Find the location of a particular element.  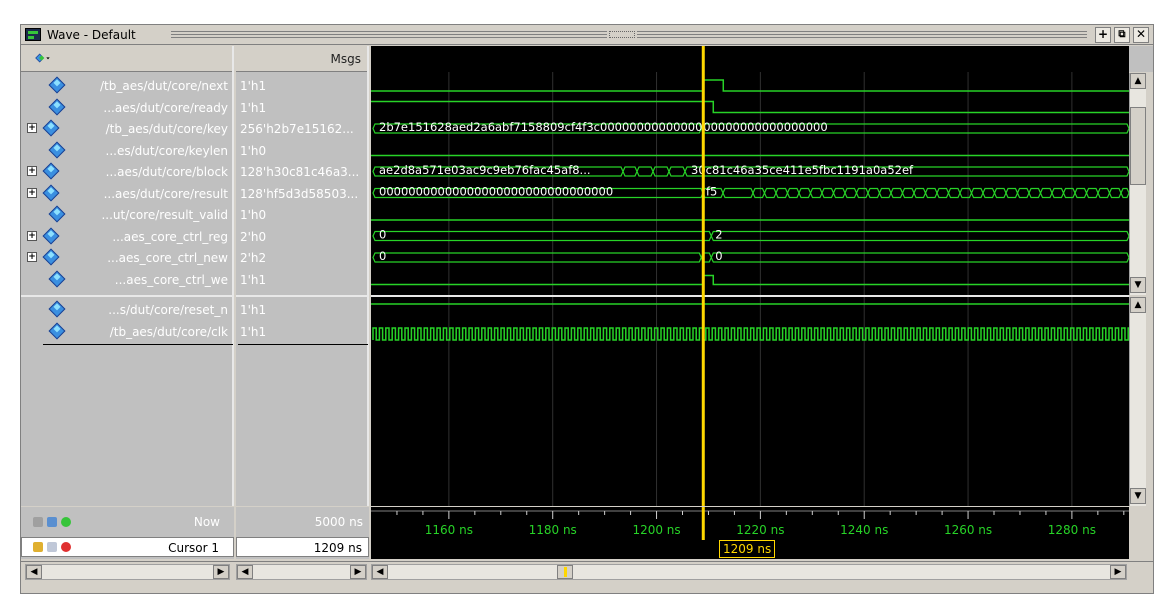

cursor-value-box: 1209 ns is located at coordinates (302, 547).